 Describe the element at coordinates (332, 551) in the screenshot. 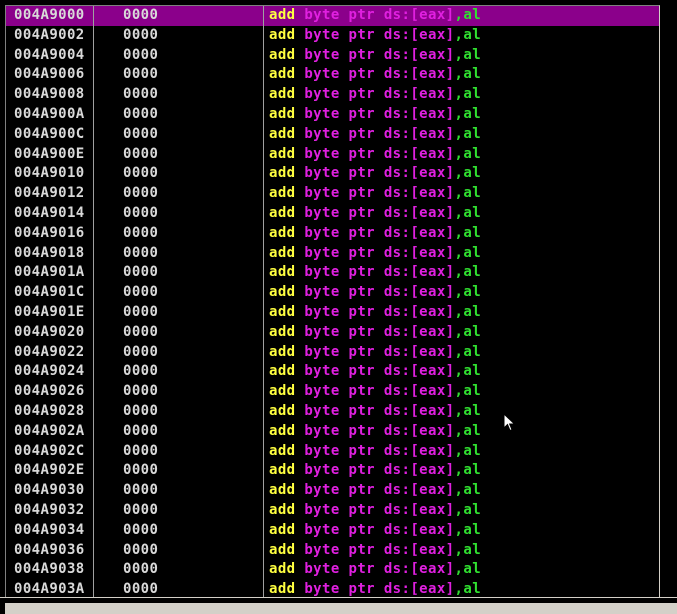

I see `table-row: 004A9036 0000 add byte ptr ds:[eax],al` at that location.